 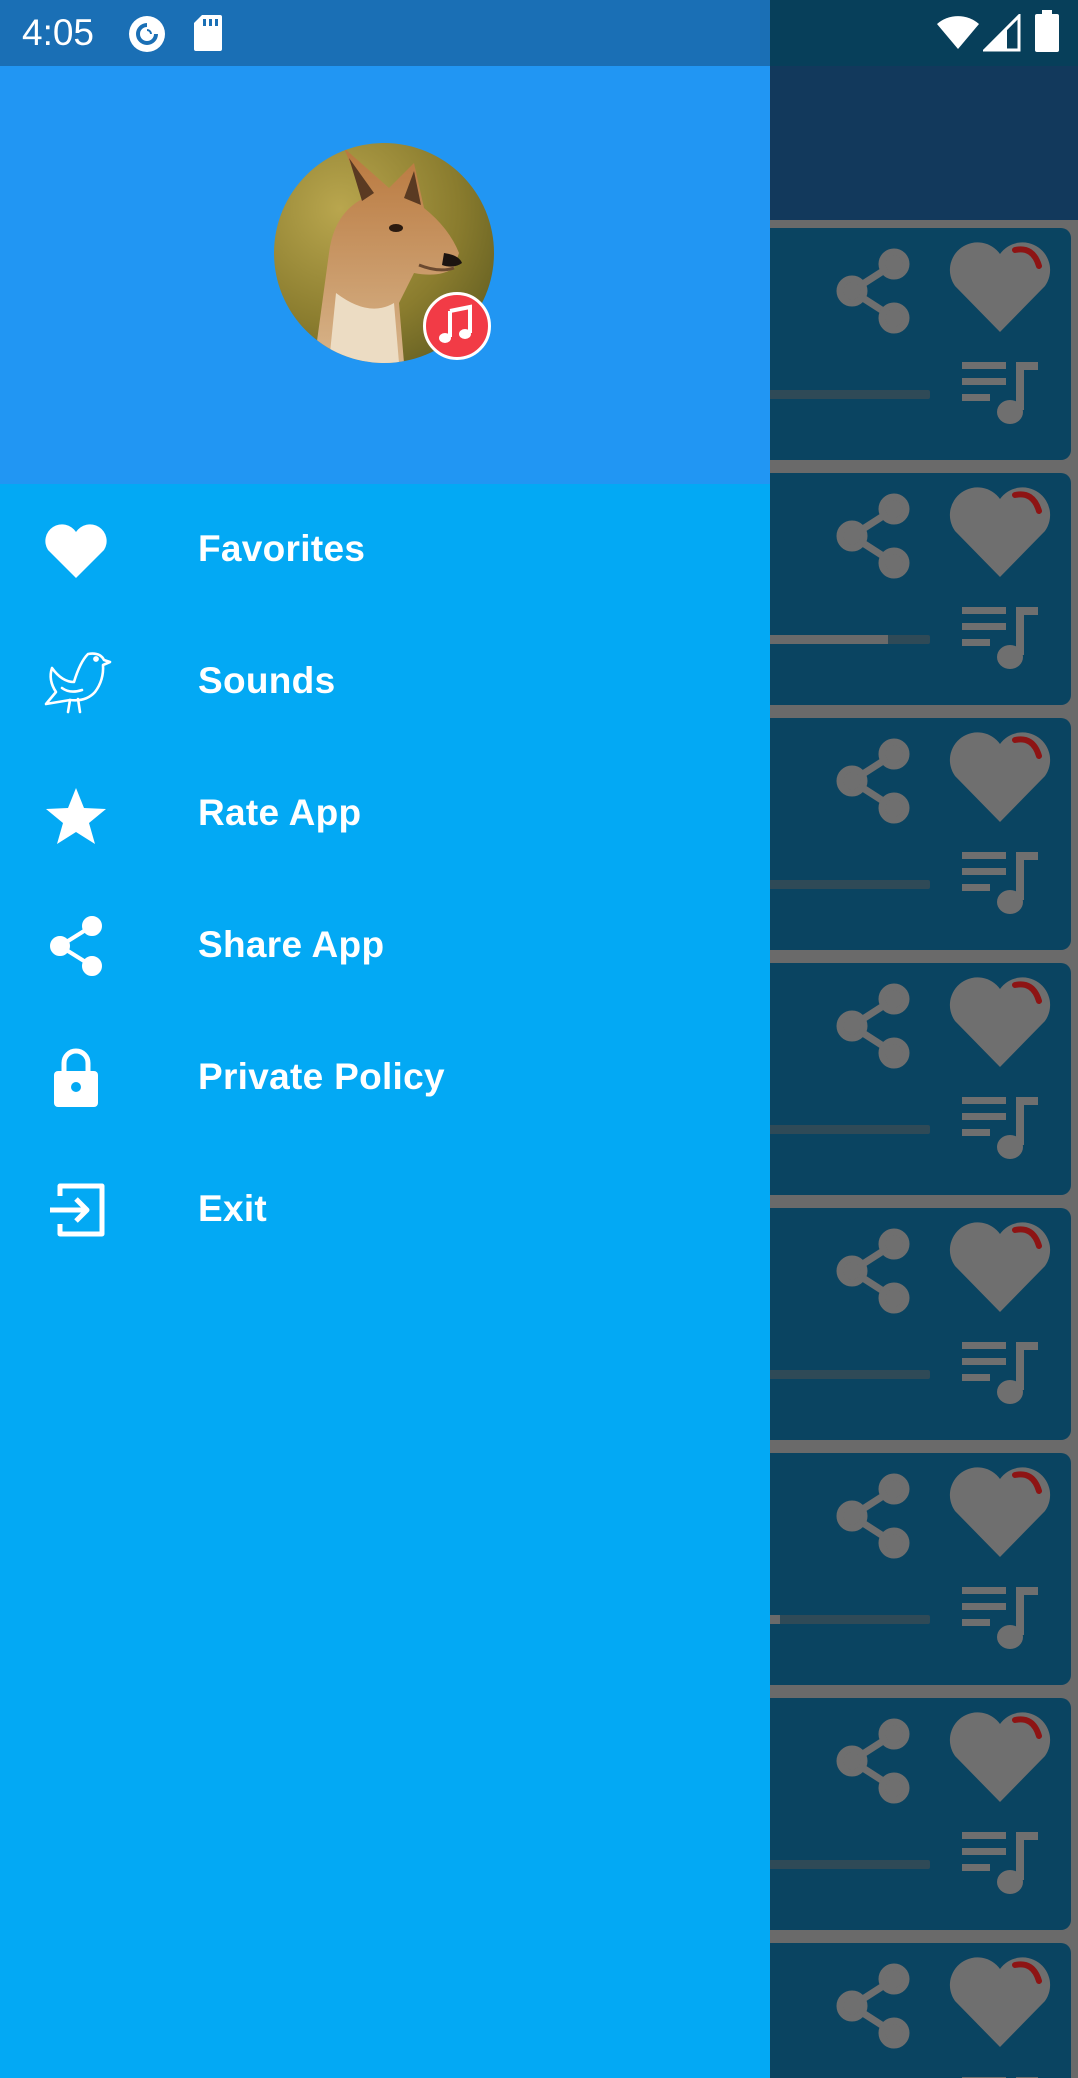 What do you see at coordinates (76, 1077) in the screenshot?
I see `lock-icon` at bounding box center [76, 1077].